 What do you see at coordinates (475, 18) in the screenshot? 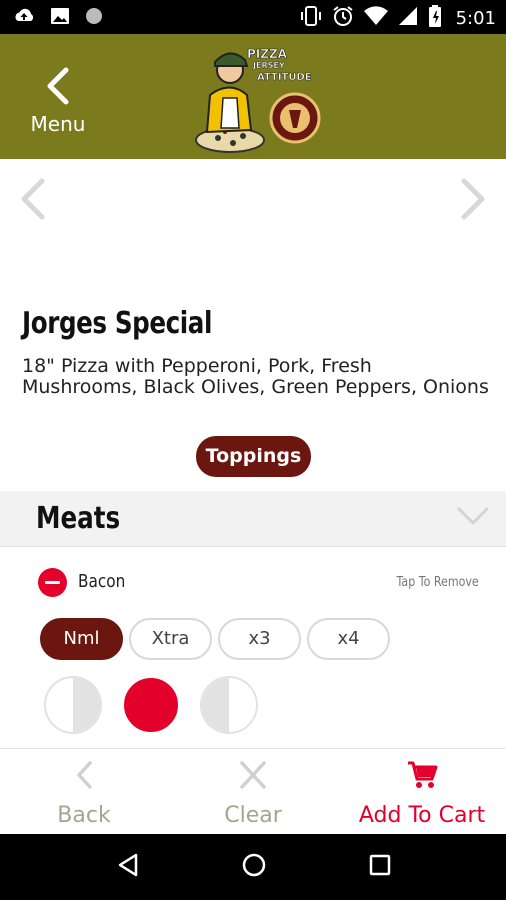
I see `clock-time: 5:01` at bounding box center [475, 18].